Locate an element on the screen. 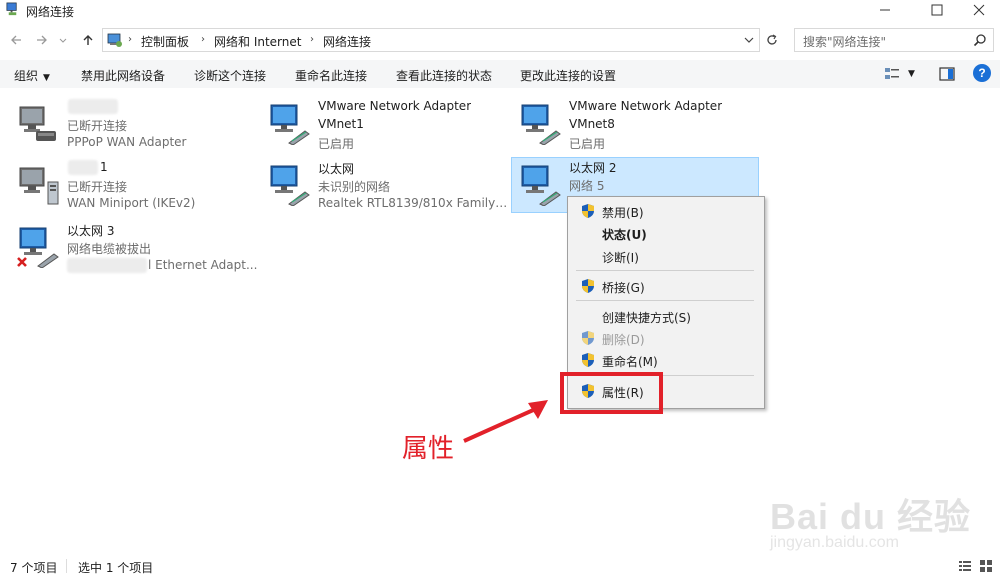 The image size is (1000, 576). close-icon is located at coordinates (979, 10).